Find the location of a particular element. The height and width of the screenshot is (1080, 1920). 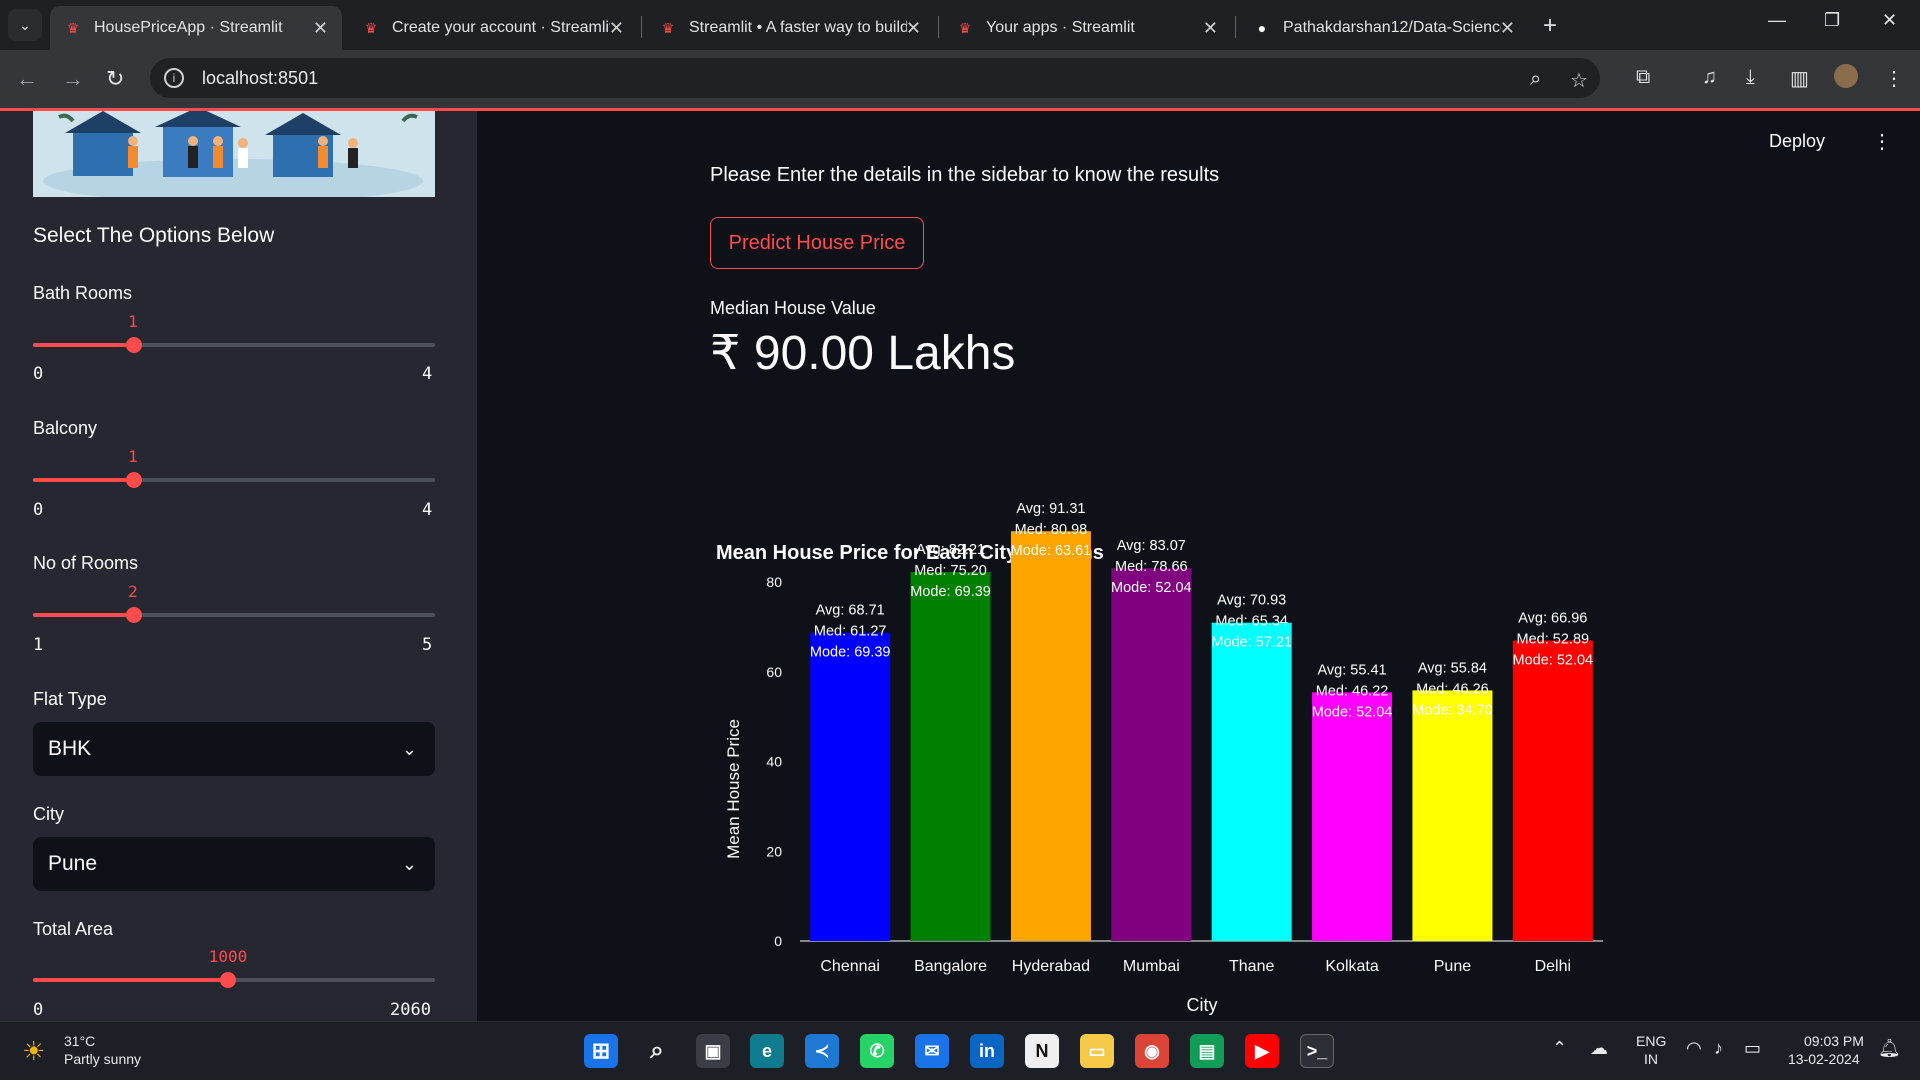

extensions-puzzle-icon: ⧉ is located at coordinates (1643, 77).